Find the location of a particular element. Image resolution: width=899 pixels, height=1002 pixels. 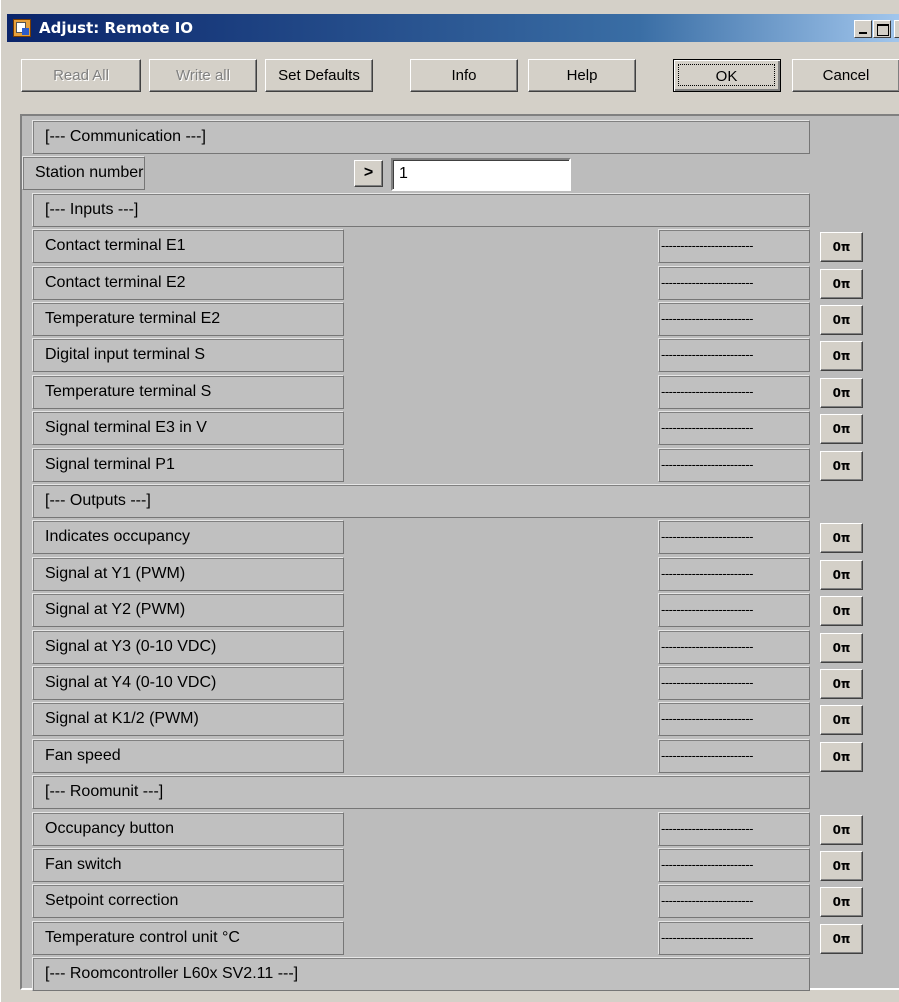

ok-label: OK is located at coordinates (726, 75).